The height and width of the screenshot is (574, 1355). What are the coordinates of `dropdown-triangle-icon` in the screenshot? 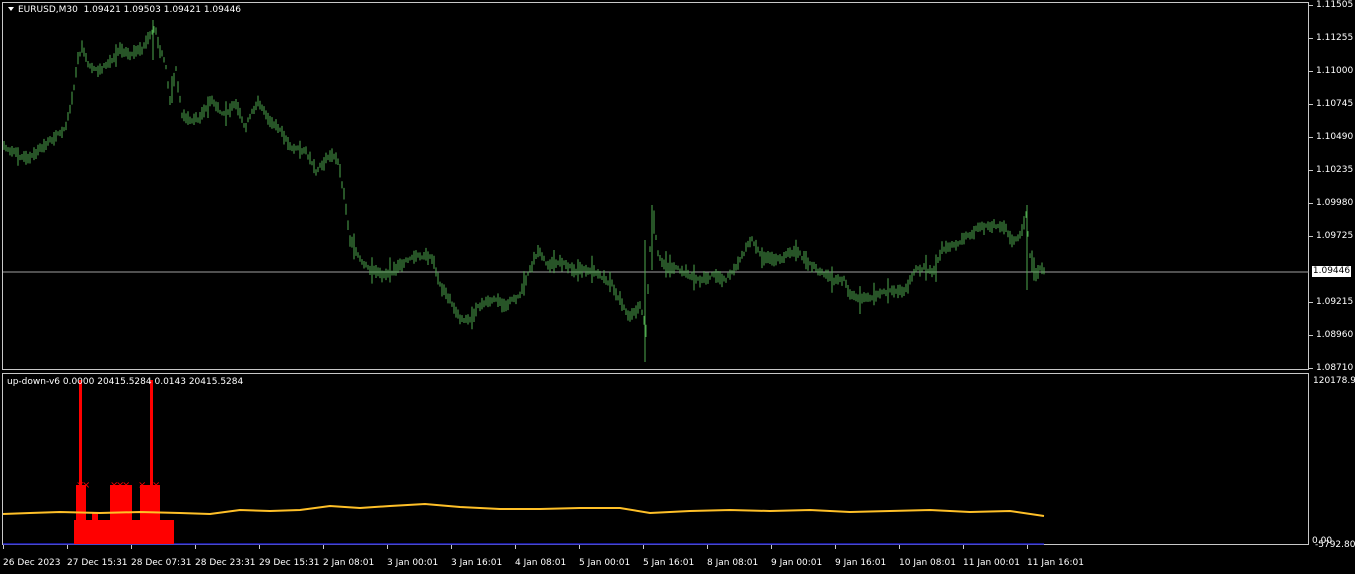 It's located at (11, 9).